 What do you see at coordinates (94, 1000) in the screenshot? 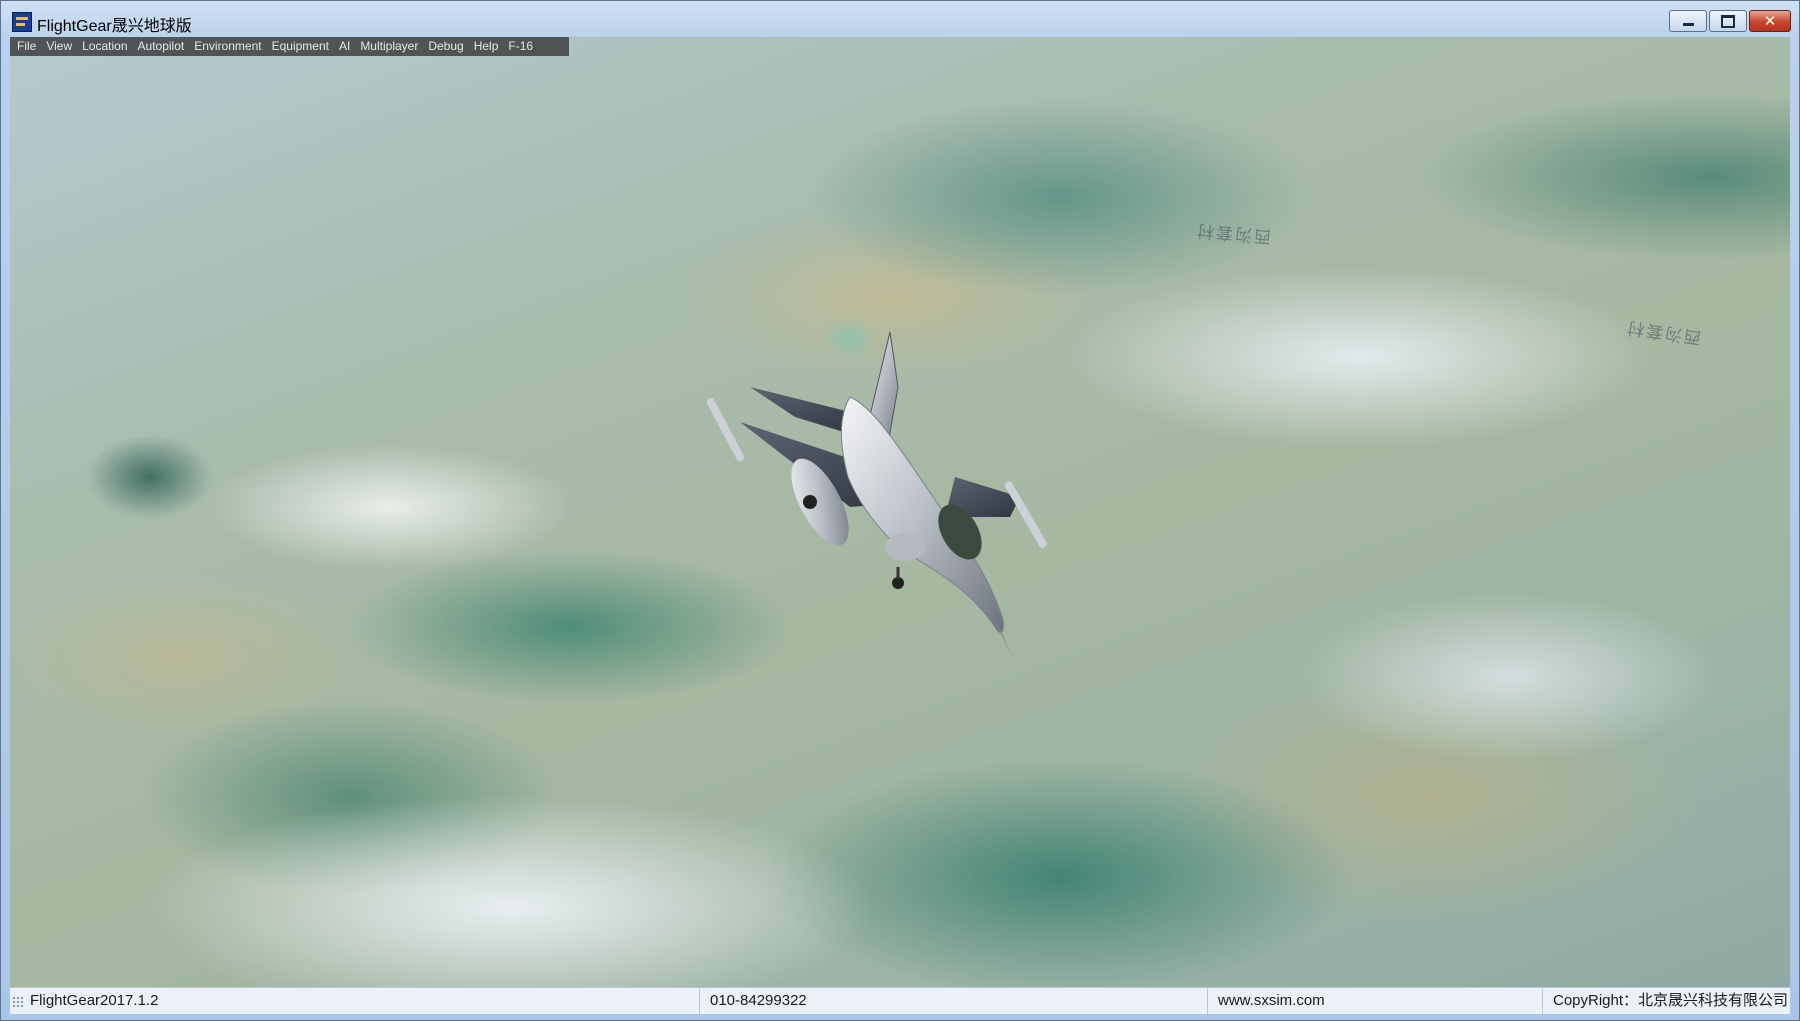
I see `status-app-version: FlightGear2017.1.2` at bounding box center [94, 1000].